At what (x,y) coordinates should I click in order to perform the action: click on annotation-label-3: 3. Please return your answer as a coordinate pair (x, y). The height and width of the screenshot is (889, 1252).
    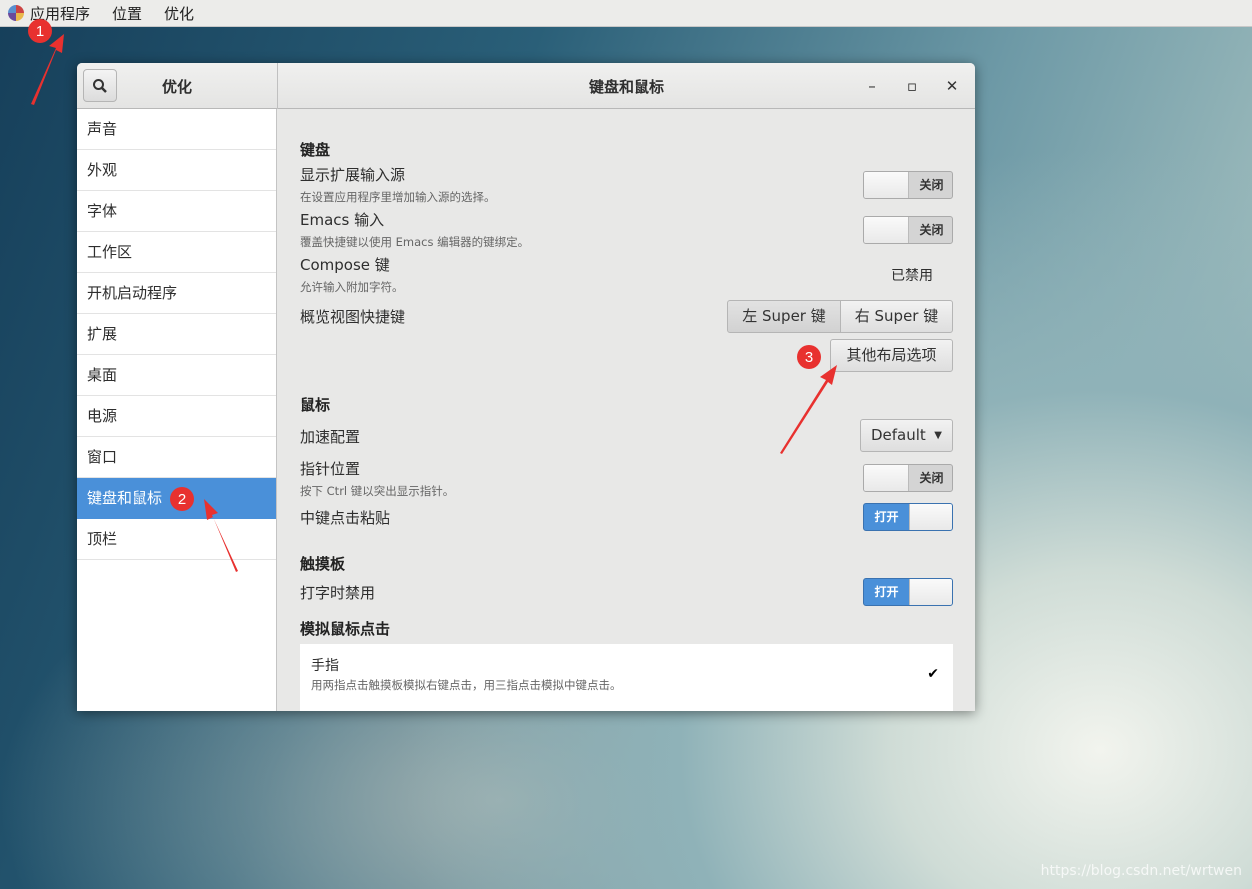
    Looking at the image, I should click on (809, 357).